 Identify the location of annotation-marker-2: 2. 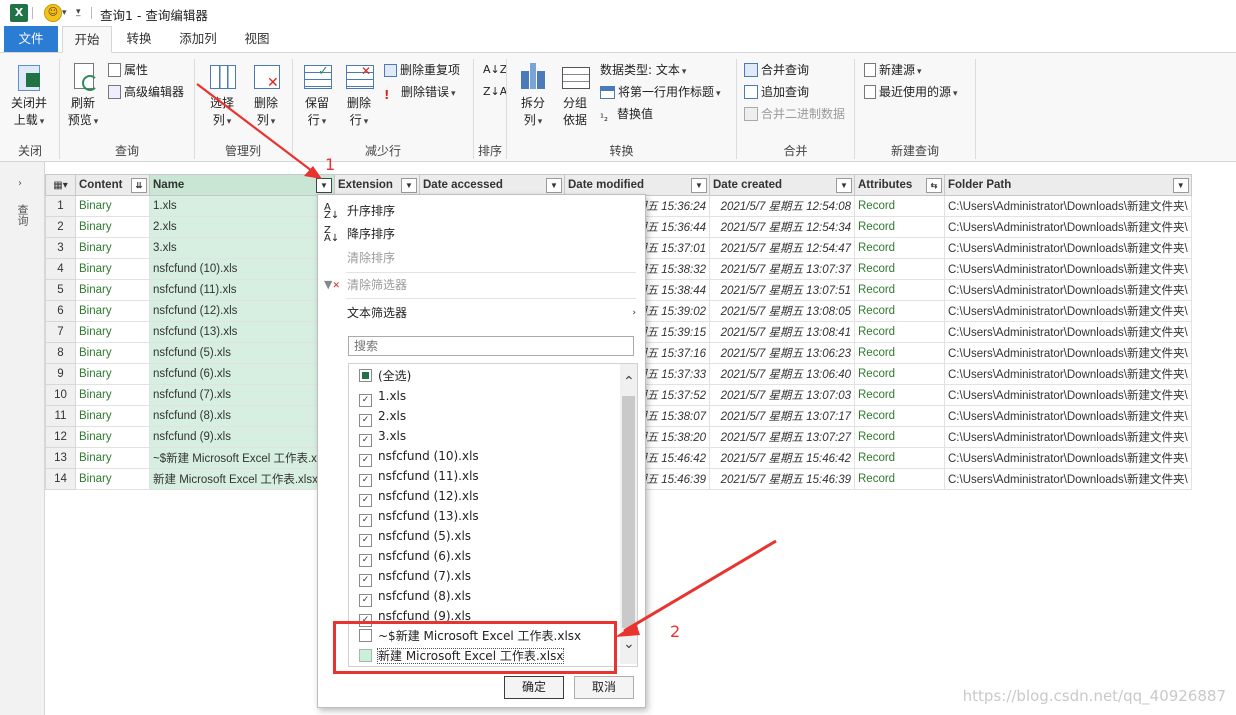
(675, 631).